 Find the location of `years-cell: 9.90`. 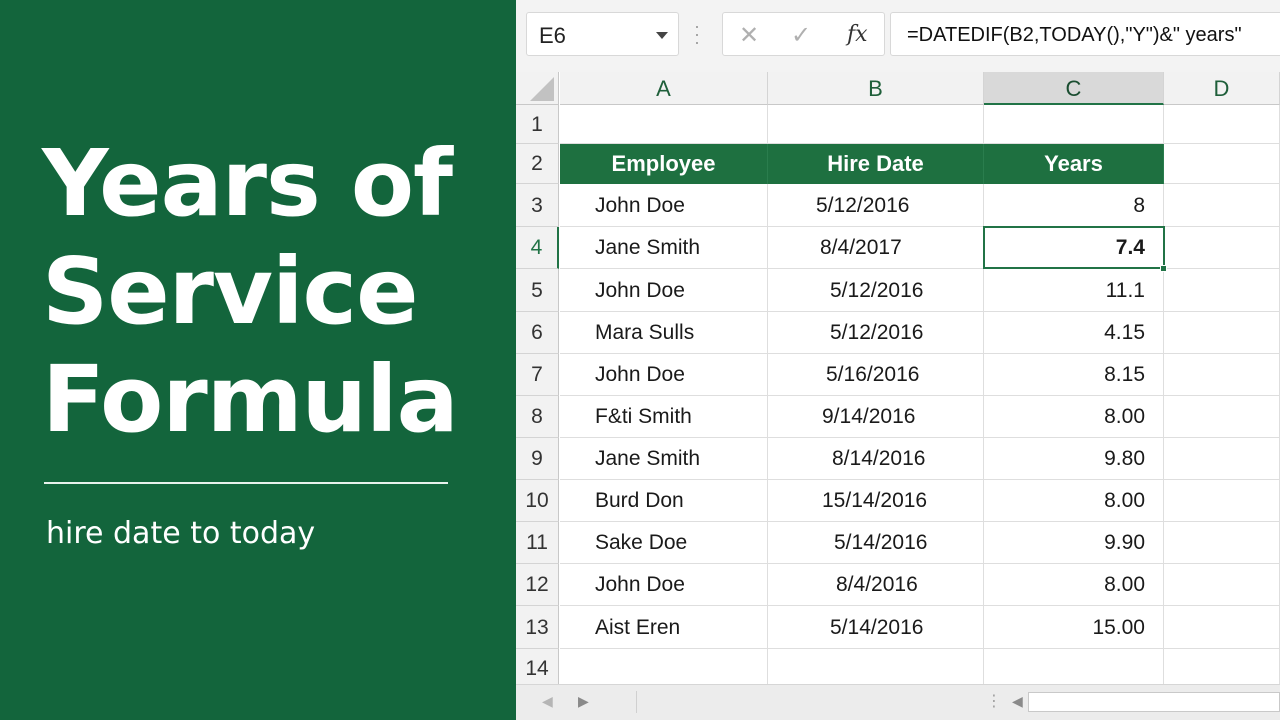

years-cell: 9.90 is located at coordinates (1074, 543).